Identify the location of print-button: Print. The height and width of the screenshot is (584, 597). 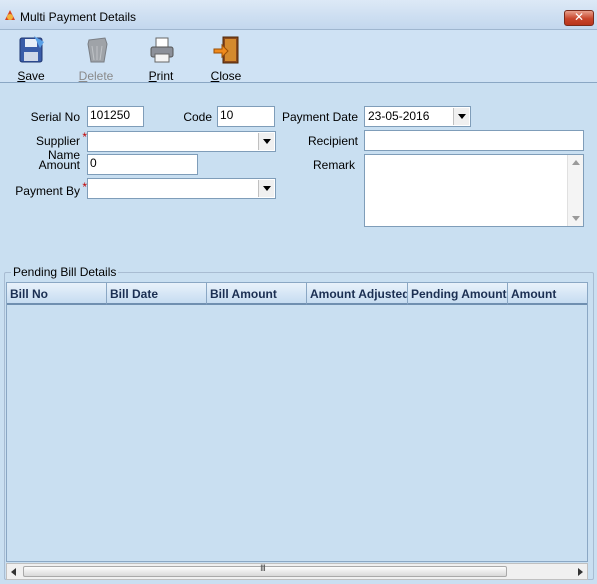
(161, 57).